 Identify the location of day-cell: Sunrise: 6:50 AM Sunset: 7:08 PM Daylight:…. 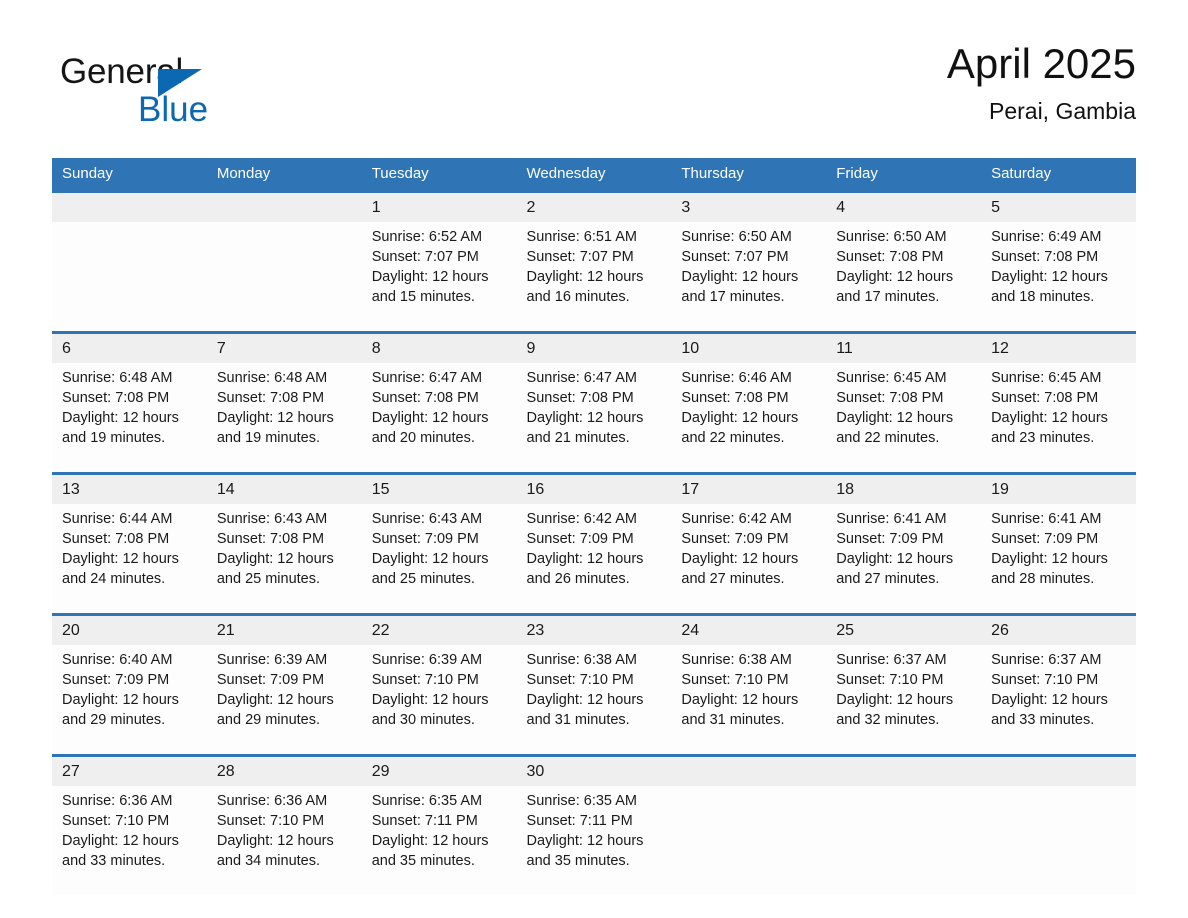
(904, 277).